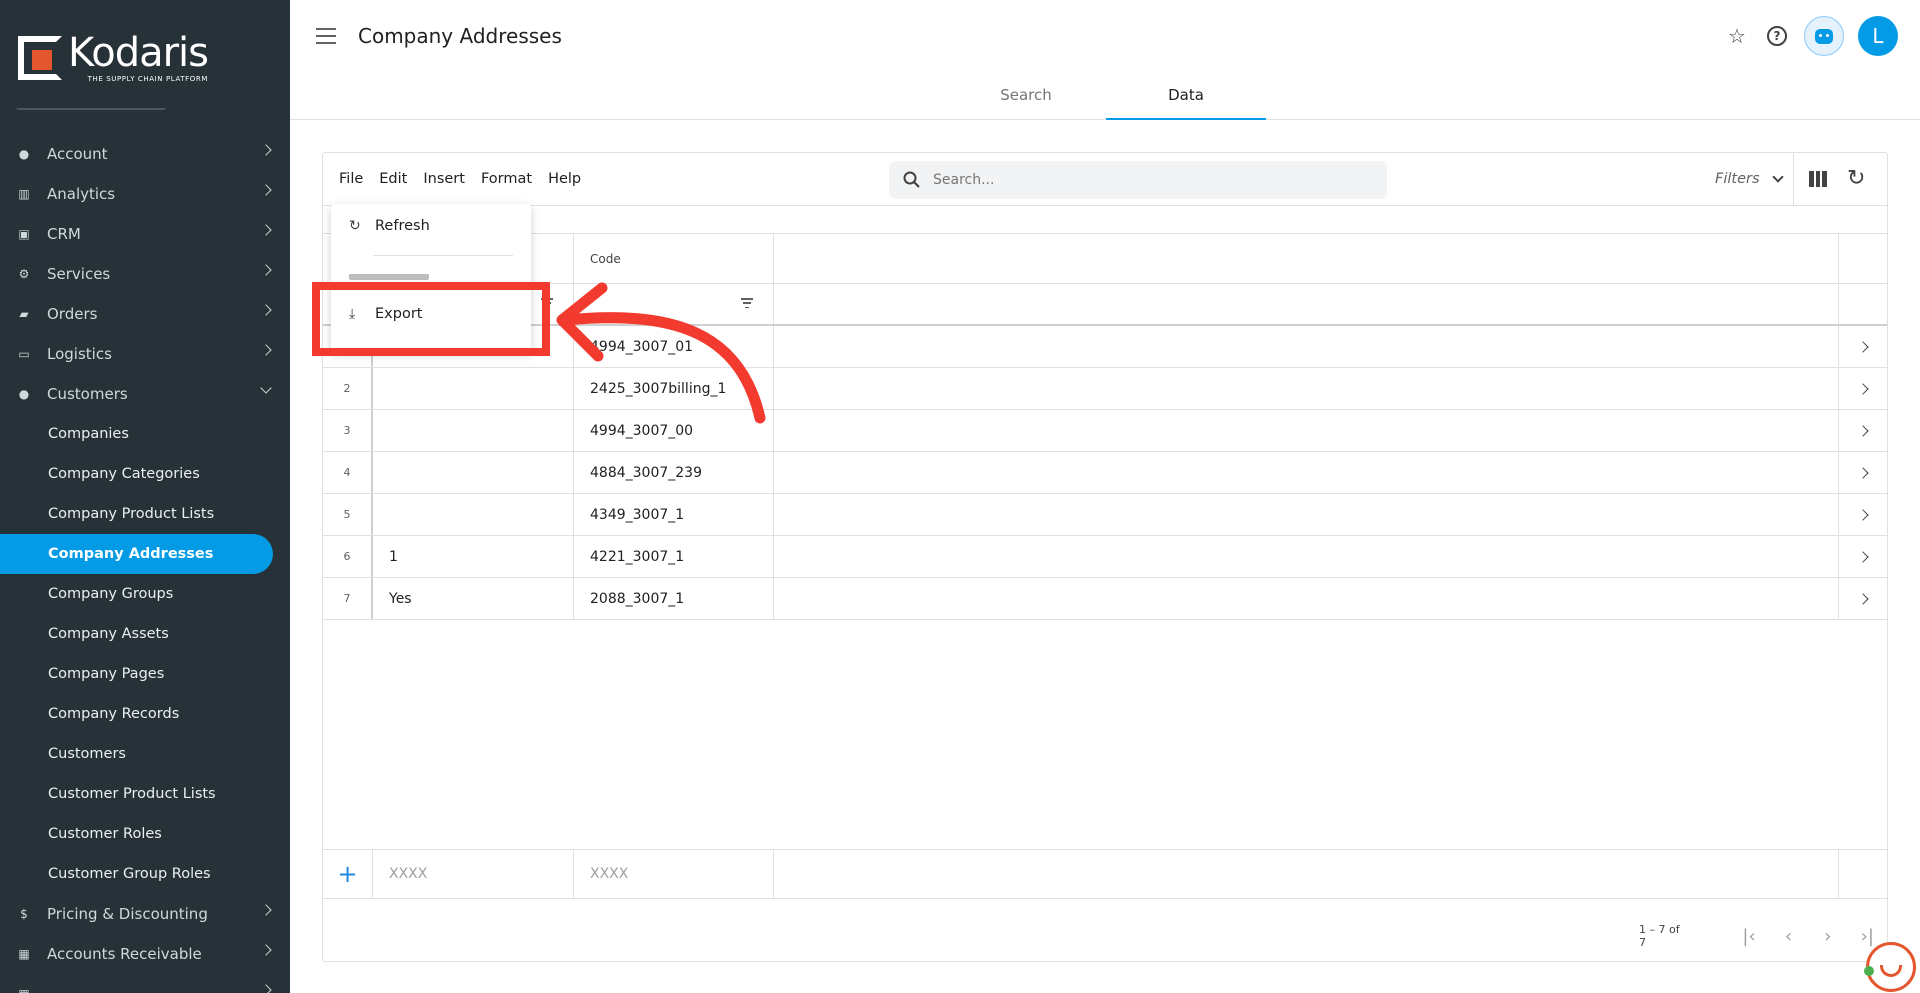 The height and width of the screenshot is (993, 1920). I want to click on menu-item-refresh: ↻ Refresh, so click(389, 226).